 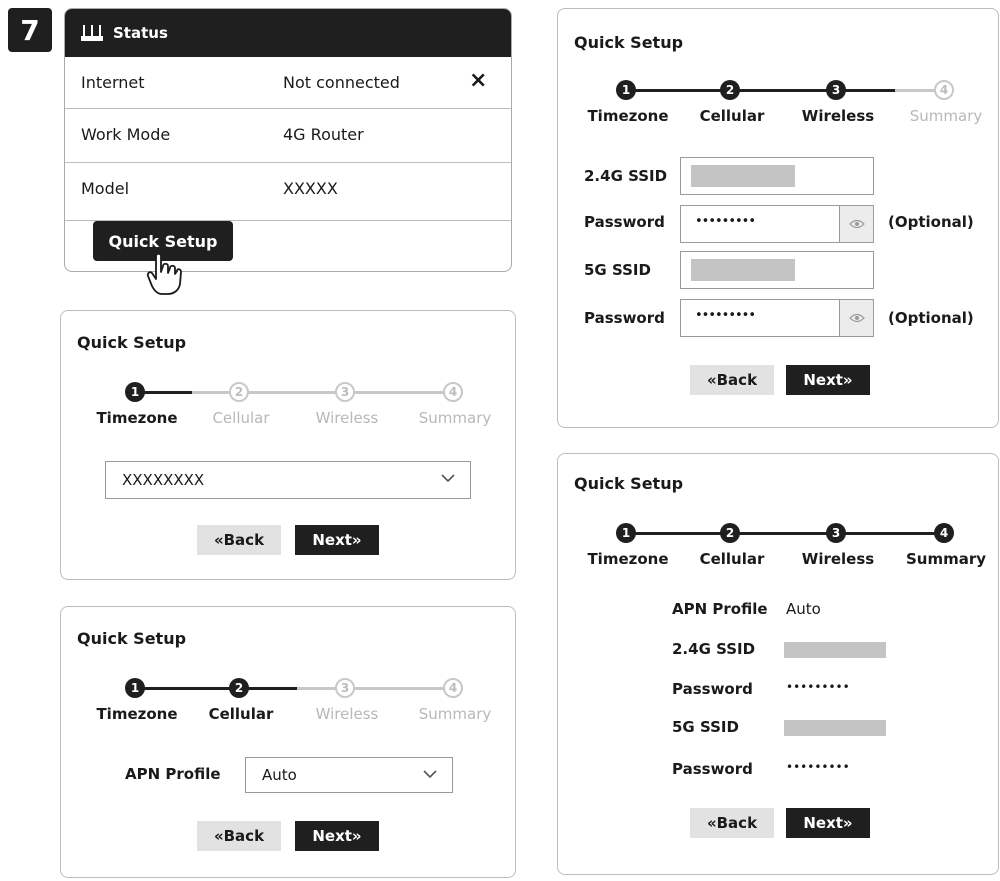 What do you see at coordinates (164, 273) in the screenshot?
I see `pointer-hand-icon` at bounding box center [164, 273].